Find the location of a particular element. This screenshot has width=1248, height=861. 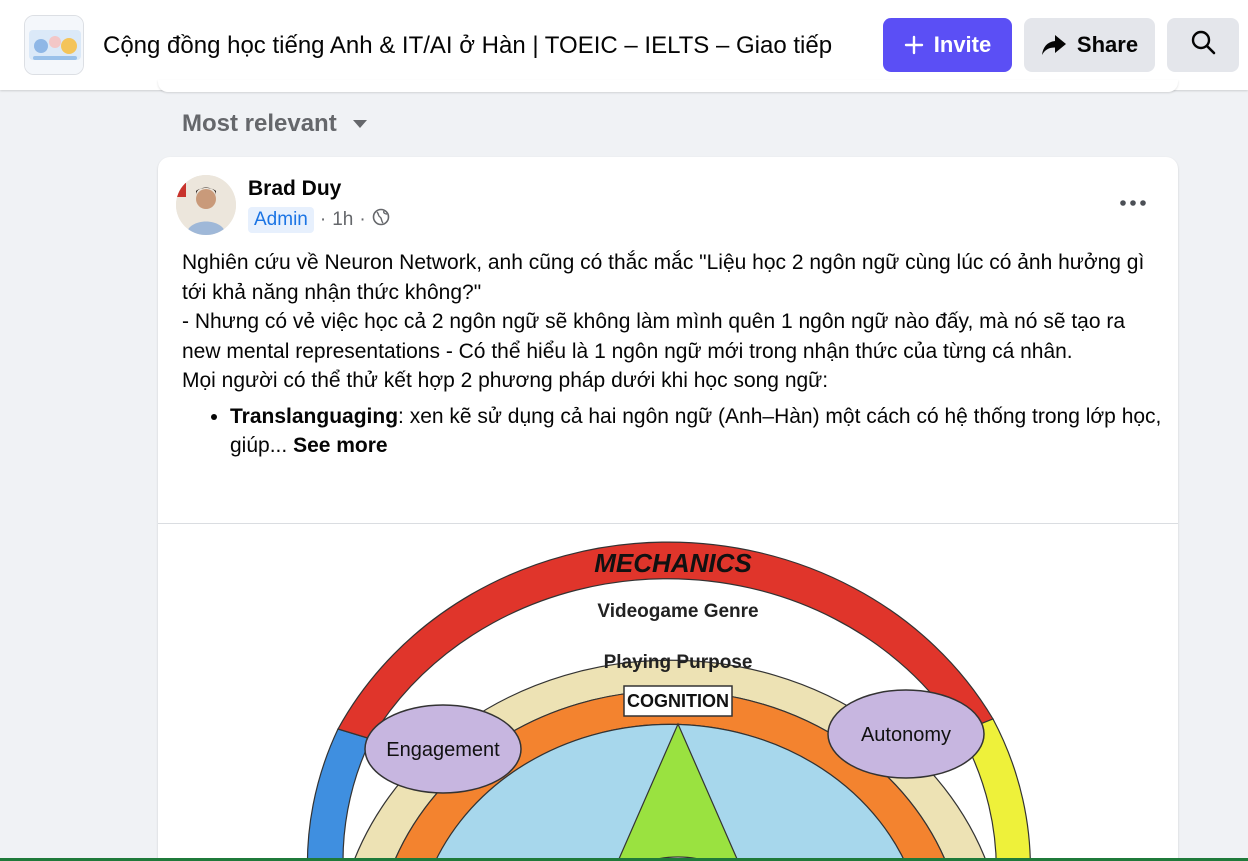

post-meta: Admin · 1h · is located at coordinates (319, 220).